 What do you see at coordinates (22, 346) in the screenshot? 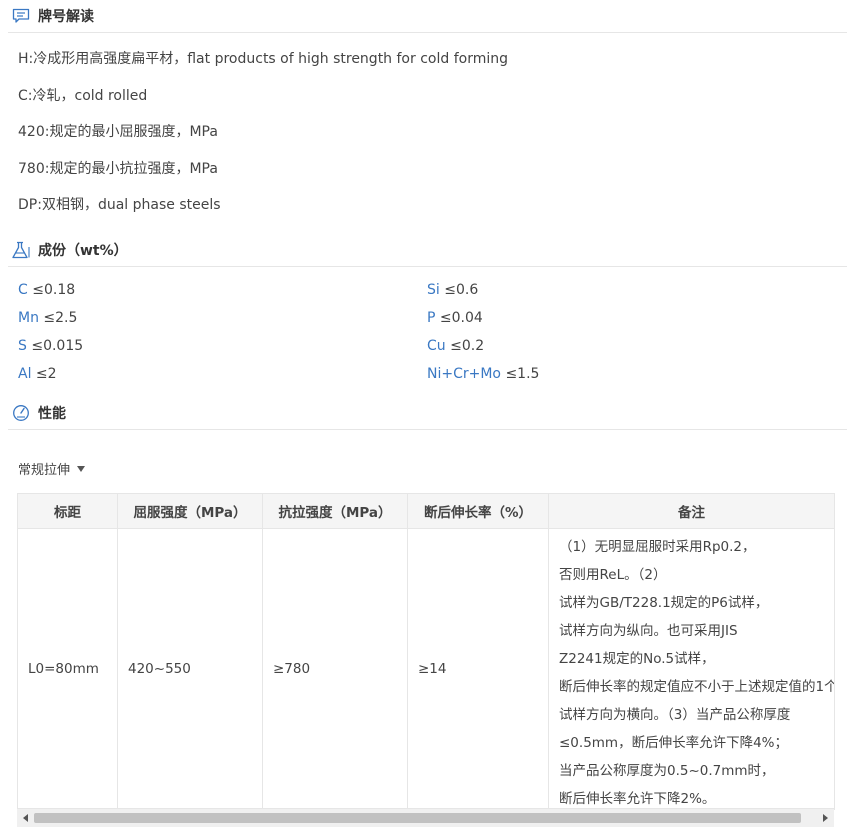
I see `composition-element: S` at bounding box center [22, 346].